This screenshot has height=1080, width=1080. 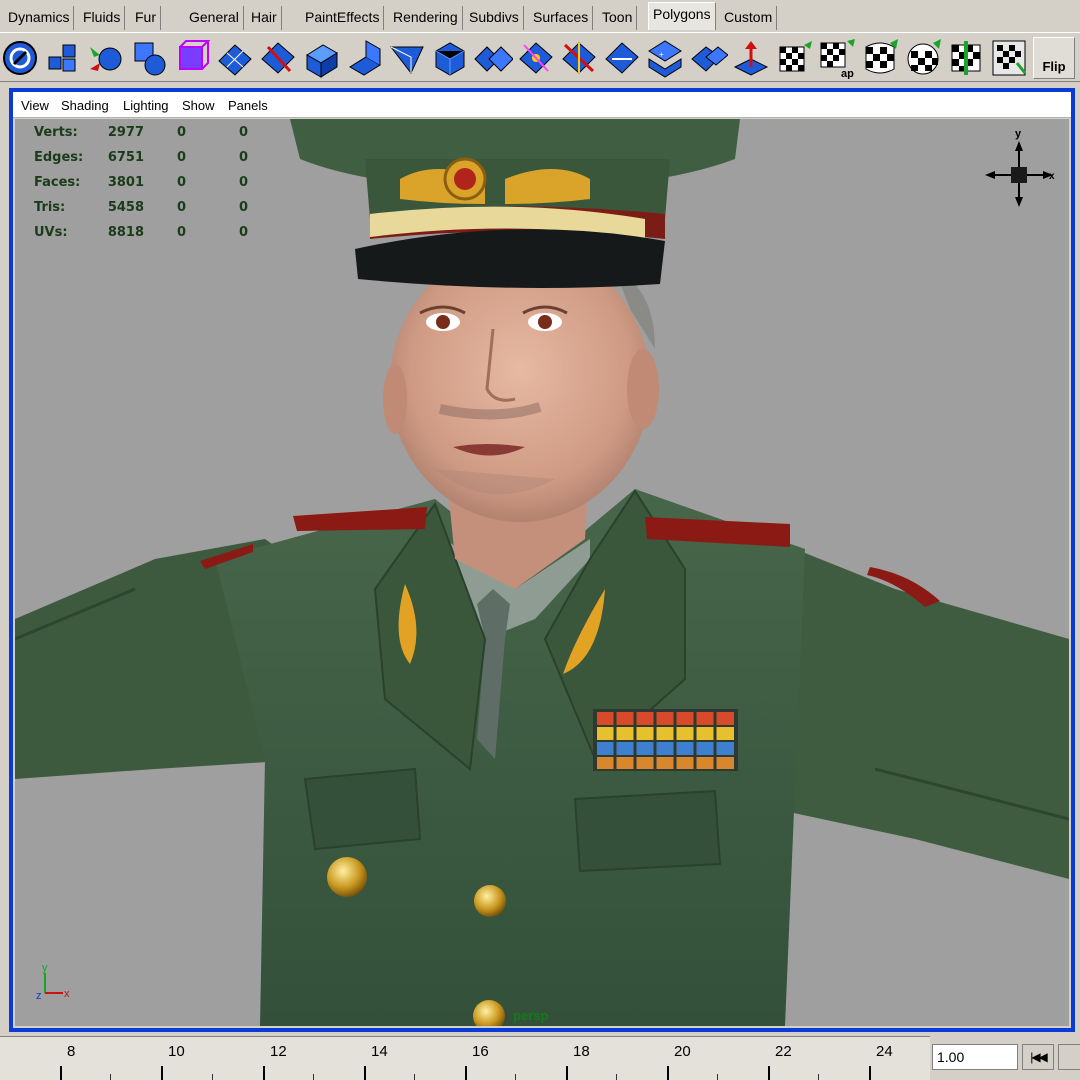 I want to click on flip-button: Flip, so click(x=1054, y=58).